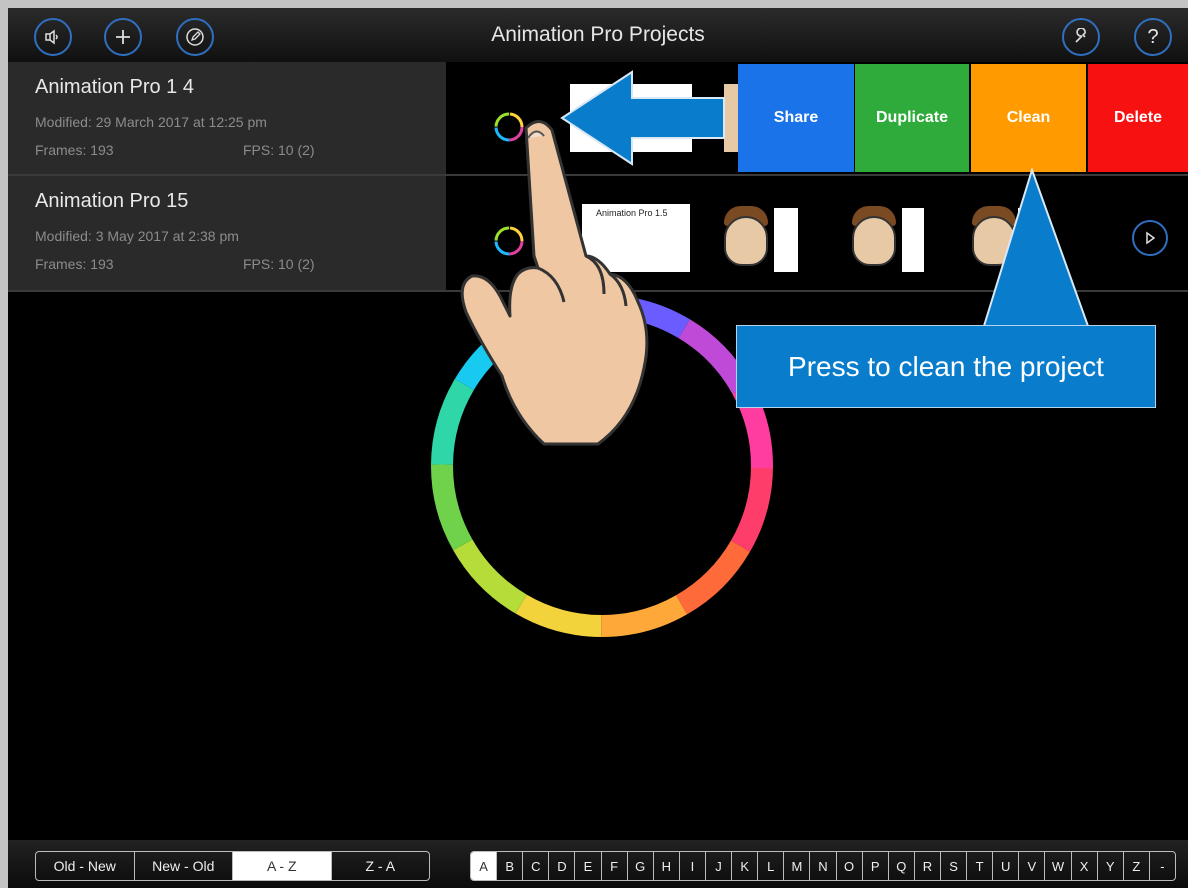 Image resolution: width=1188 pixels, height=888 pixels. I want to click on letter-button: J, so click(719, 866).